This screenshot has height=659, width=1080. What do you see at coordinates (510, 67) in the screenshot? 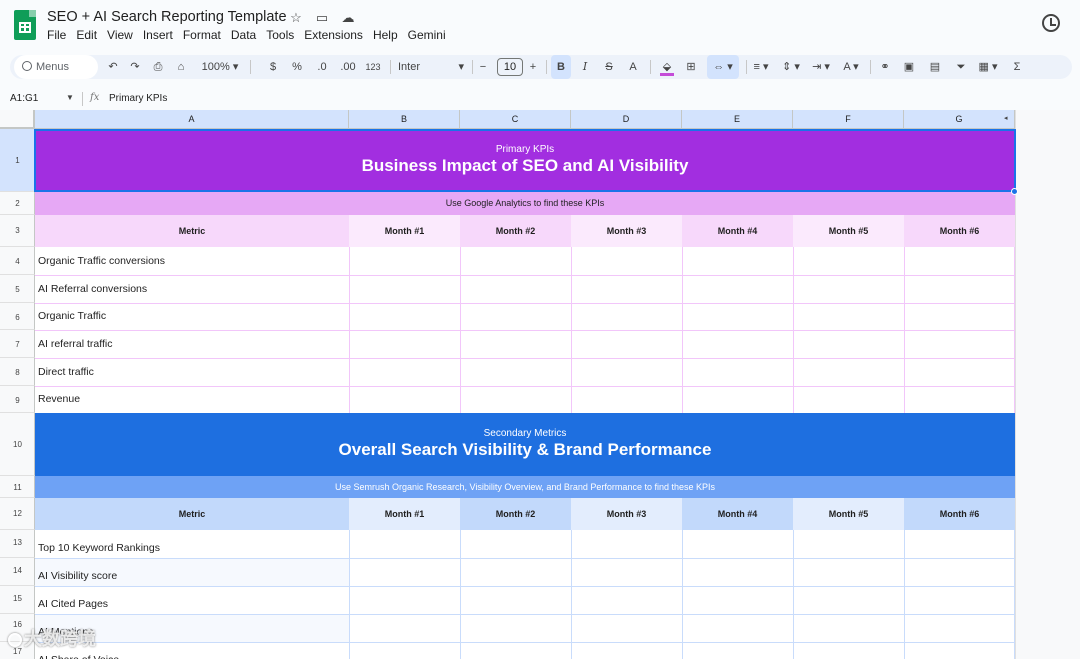
I see `font-size-input: 10` at bounding box center [510, 67].